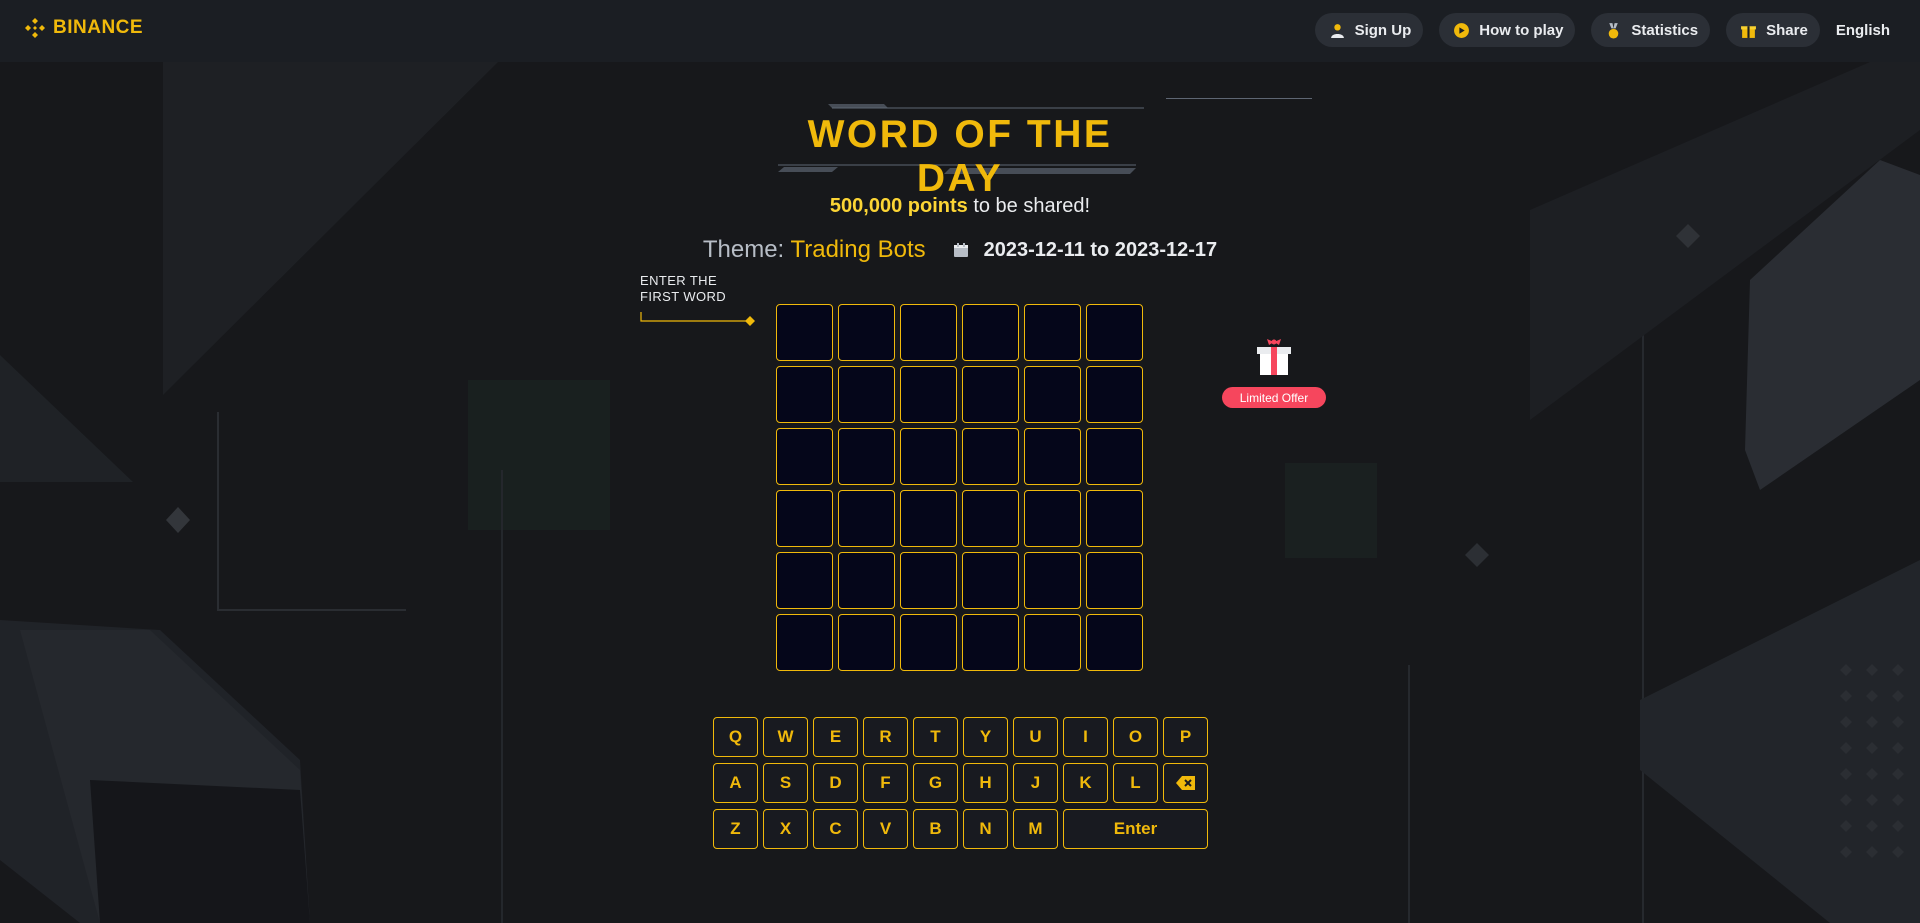 Image resolution: width=1920 pixels, height=923 pixels. What do you see at coordinates (1035, 783) in the screenshot?
I see `key-j: J` at bounding box center [1035, 783].